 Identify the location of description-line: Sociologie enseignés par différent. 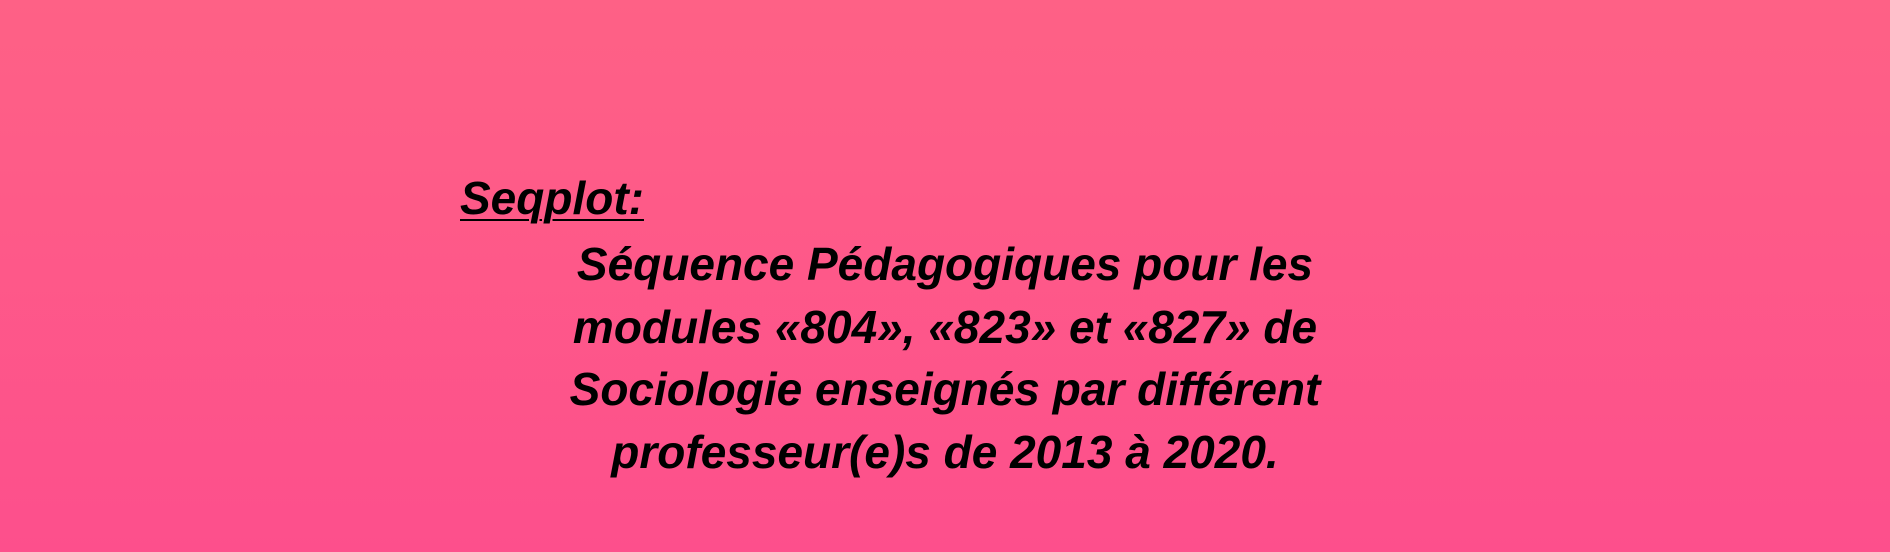
(945, 389).